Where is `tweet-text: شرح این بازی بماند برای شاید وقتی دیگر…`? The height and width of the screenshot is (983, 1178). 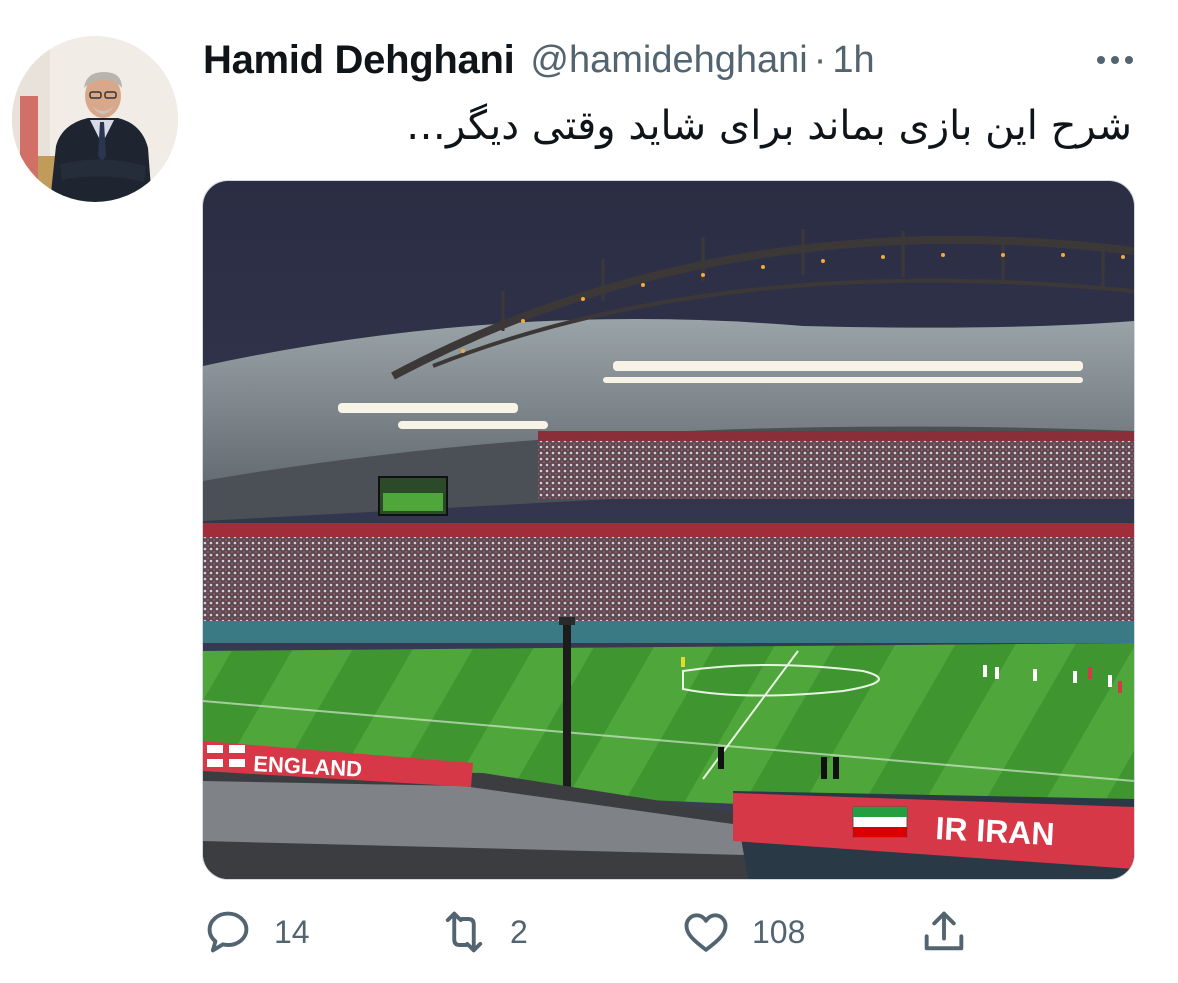 tweet-text: شرح این بازی بماند برای شاید وقتی دیگر… is located at coordinates (768, 126).